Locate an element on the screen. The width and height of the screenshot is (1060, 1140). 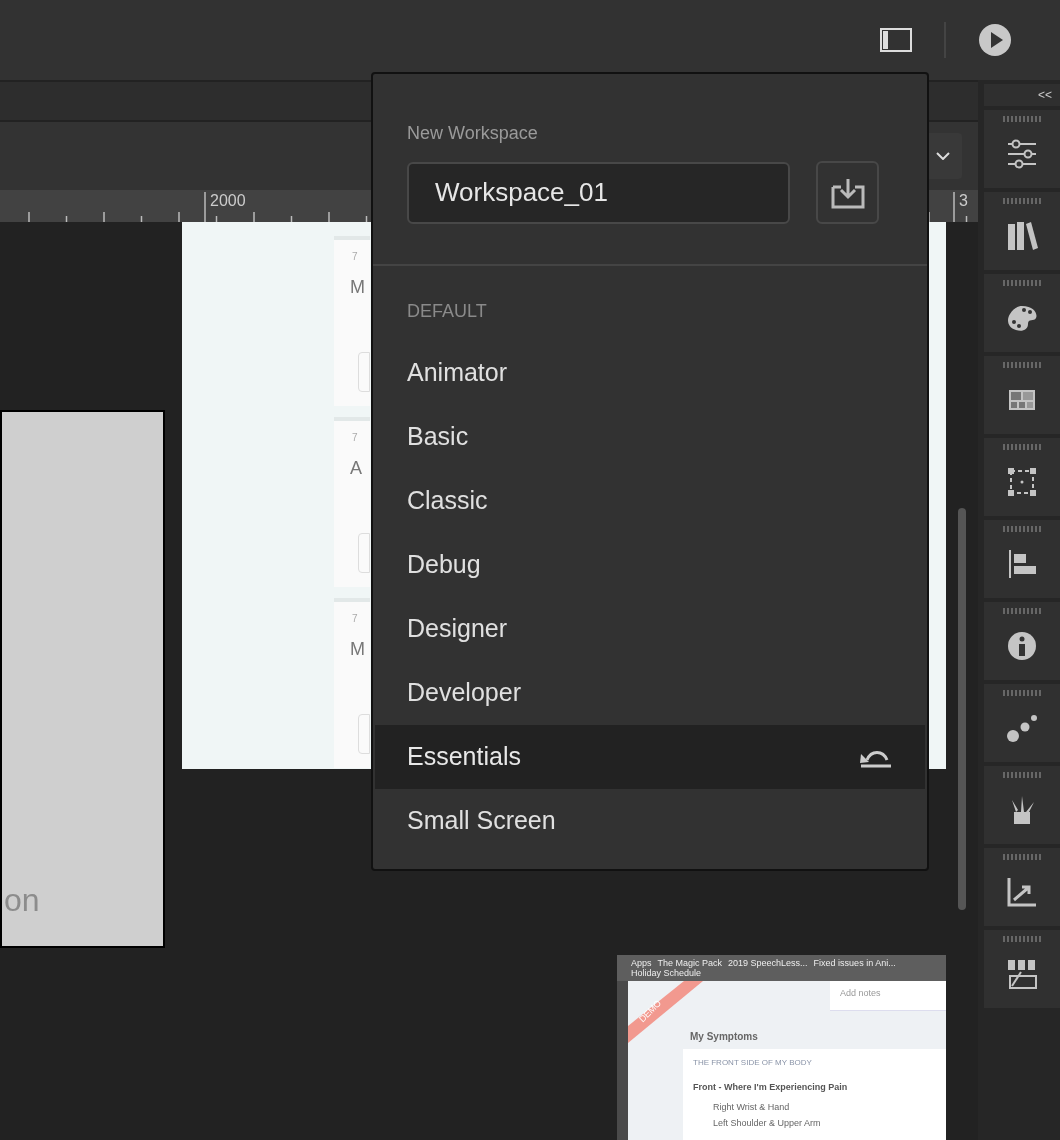
collapse-button: << is located at coordinates (1022, 95).